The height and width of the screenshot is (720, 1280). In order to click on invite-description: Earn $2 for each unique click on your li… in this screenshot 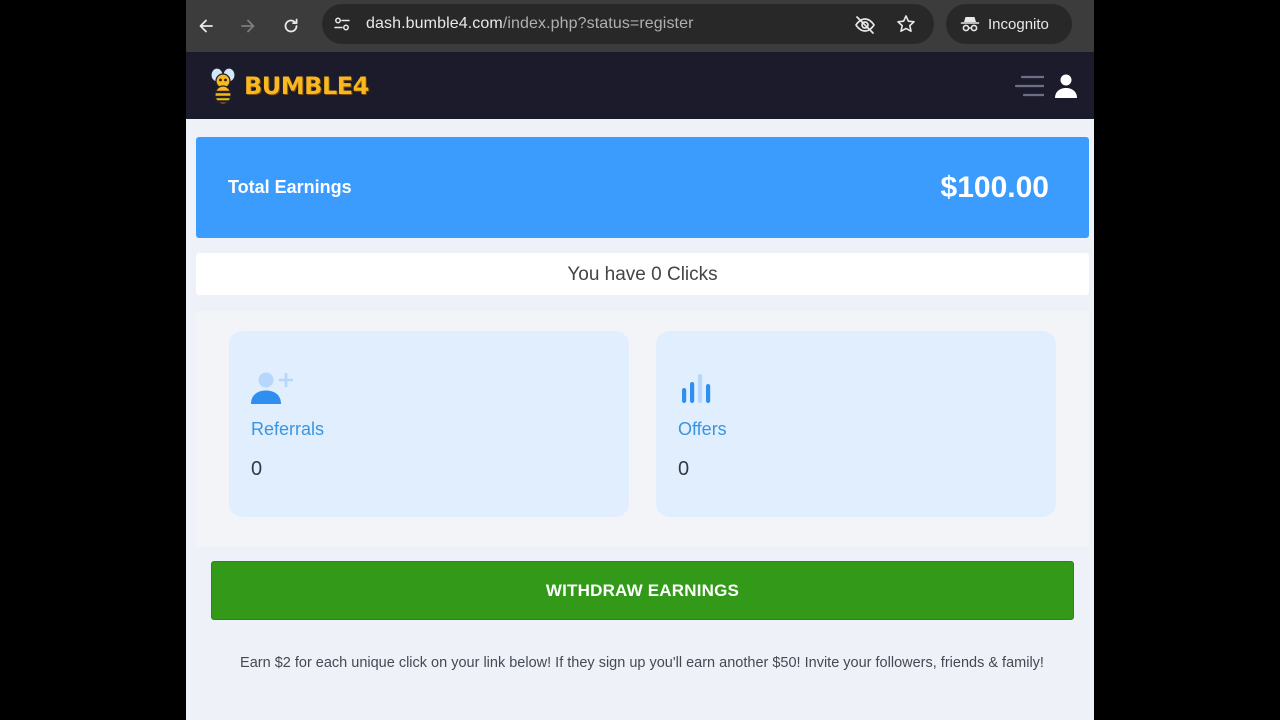, I will do `click(642, 663)`.